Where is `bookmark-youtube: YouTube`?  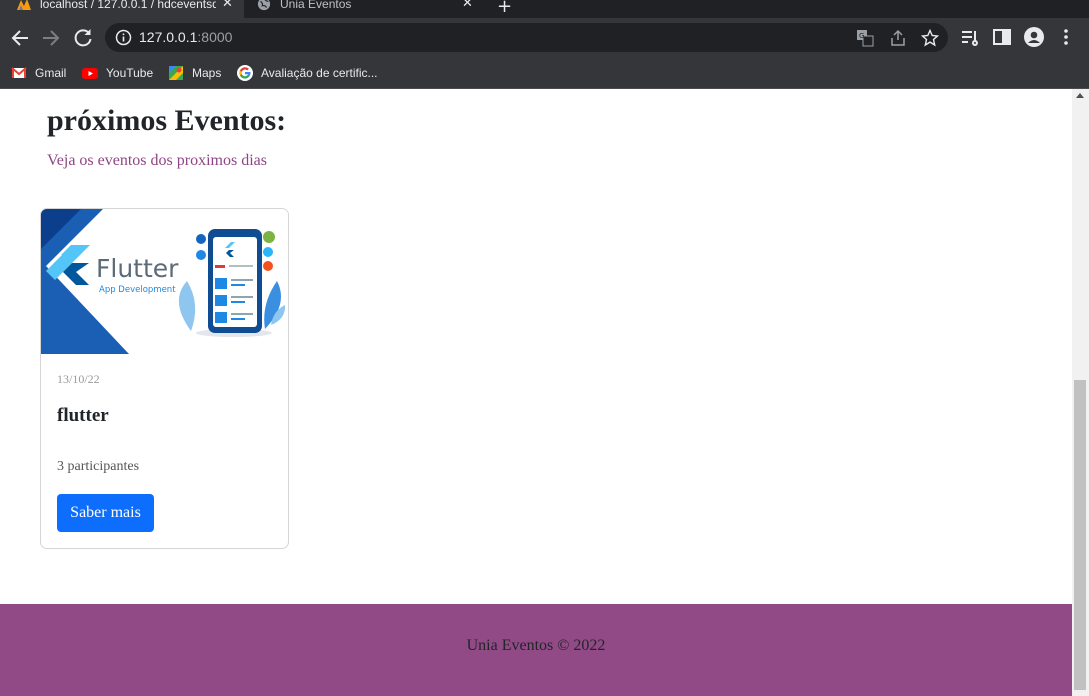
bookmark-youtube: YouTube is located at coordinates (117, 73).